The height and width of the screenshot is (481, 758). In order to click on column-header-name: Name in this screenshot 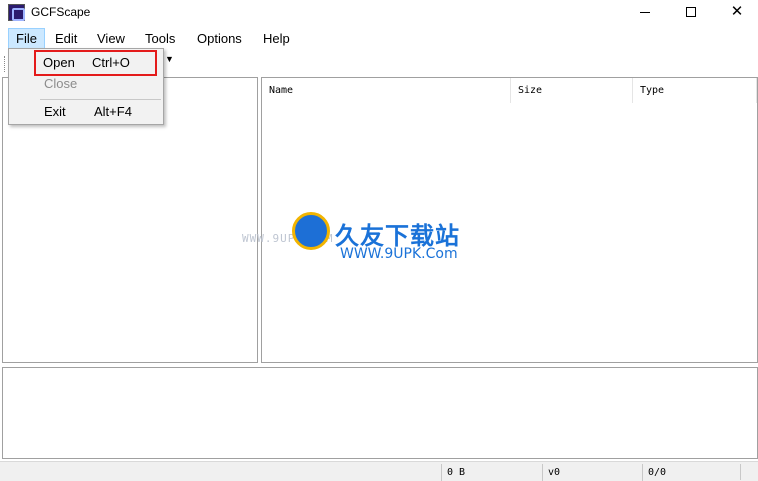, I will do `click(386, 90)`.